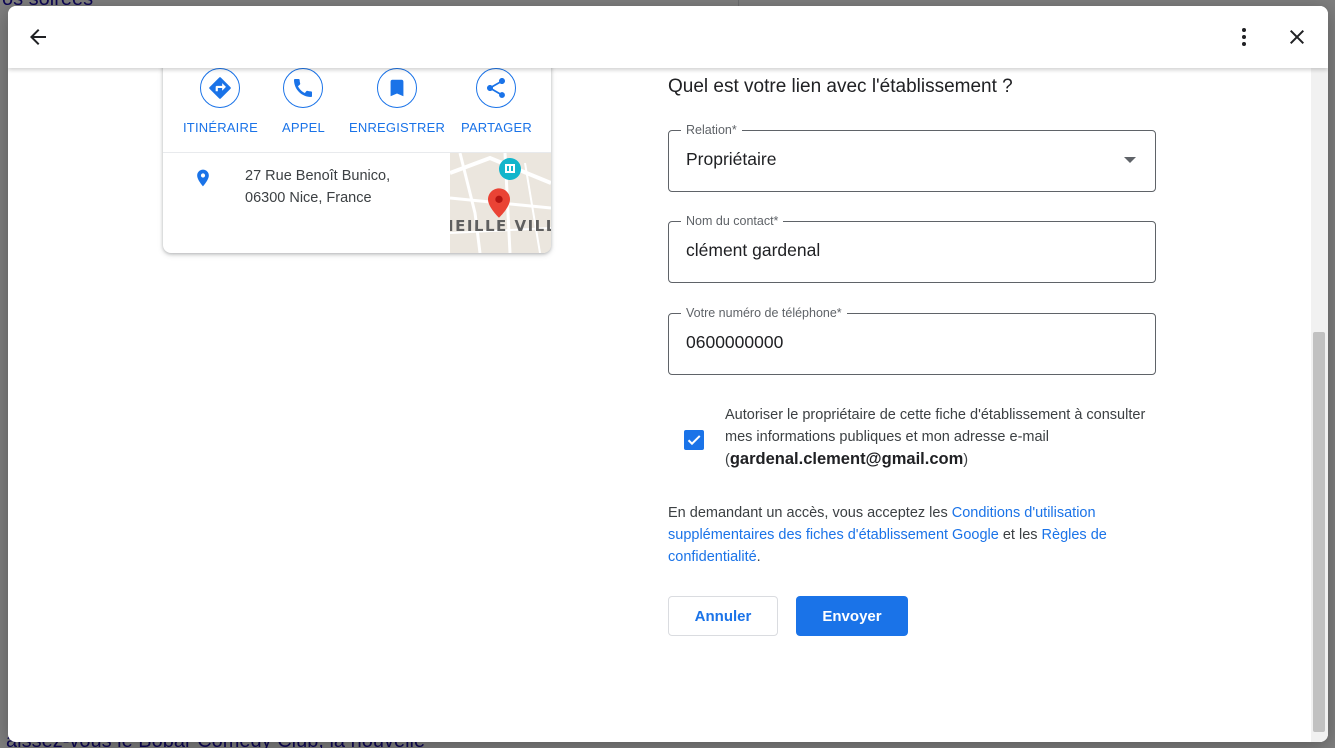 Image resolution: width=1335 pixels, height=748 pixels. I want to click on close-icon, so click(1297, 37).